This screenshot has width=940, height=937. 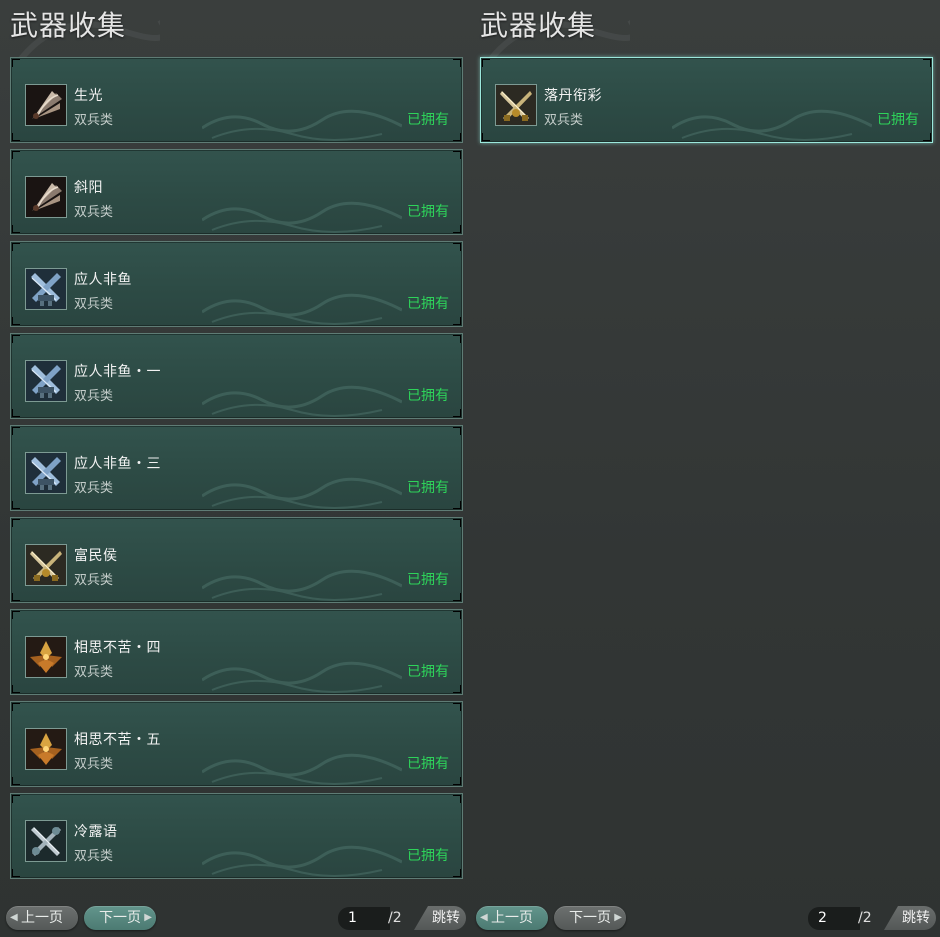 I want to click on weapon-card: 生光双兵类 已拥有, so click(x=236, y=100).